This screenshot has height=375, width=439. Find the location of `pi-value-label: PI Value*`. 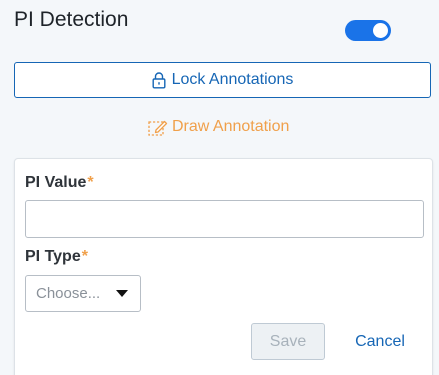

pi-value-label: PI Value* is located at coordinates (59, 183).